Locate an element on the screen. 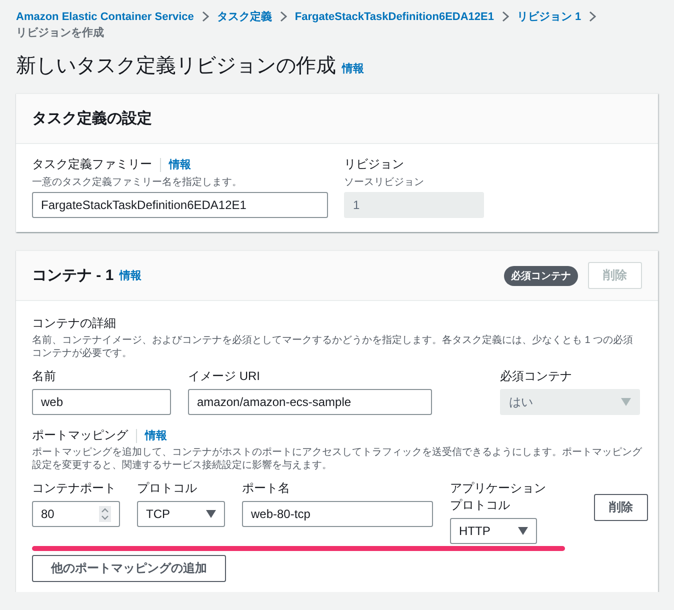 The width and height of the screenshot is (674, 610). section-heading: コンテナ - 1 is located at coordinates (73, 275).